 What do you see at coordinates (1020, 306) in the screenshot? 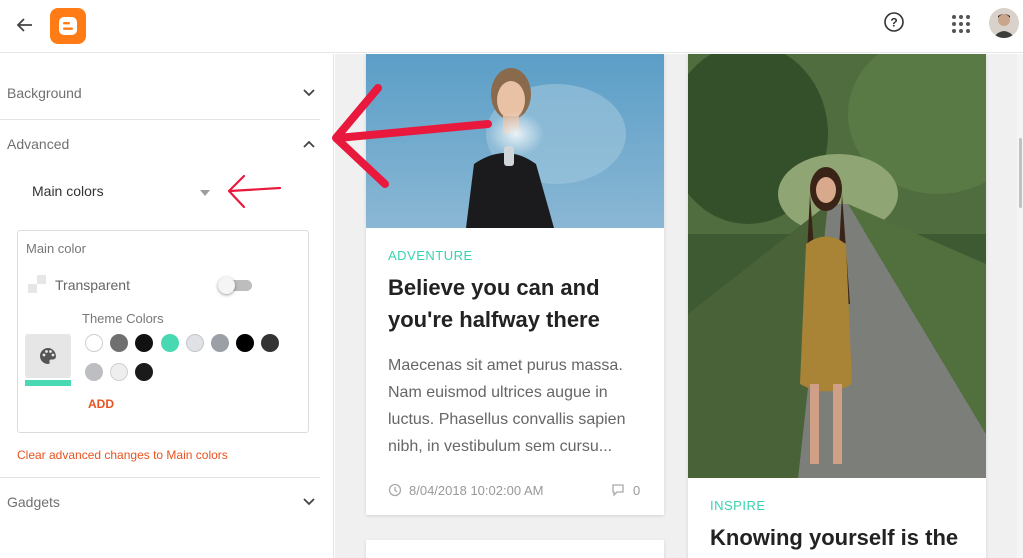
I see `scrollbar-track` at bounding box center [1020, 306].